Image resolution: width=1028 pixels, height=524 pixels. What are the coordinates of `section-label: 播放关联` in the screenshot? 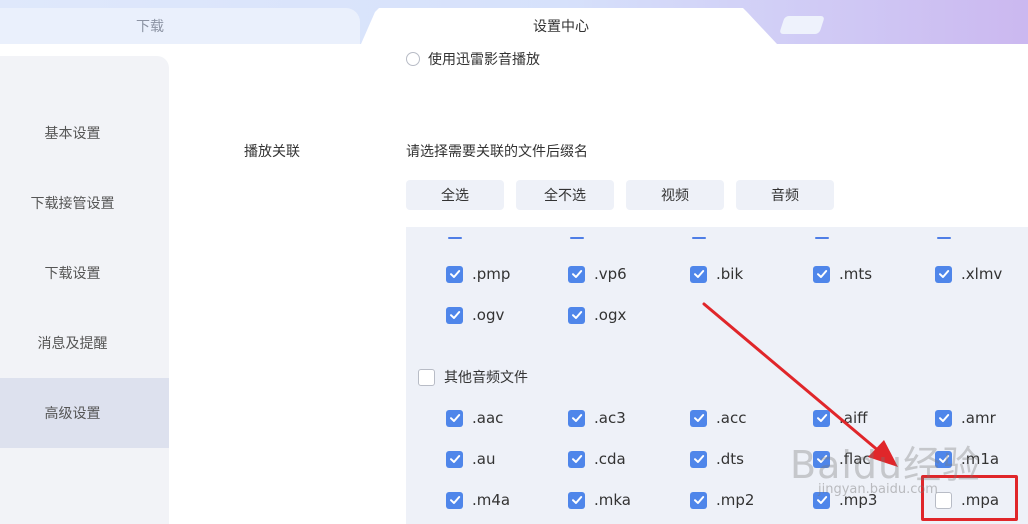 It's located at (272, 152).